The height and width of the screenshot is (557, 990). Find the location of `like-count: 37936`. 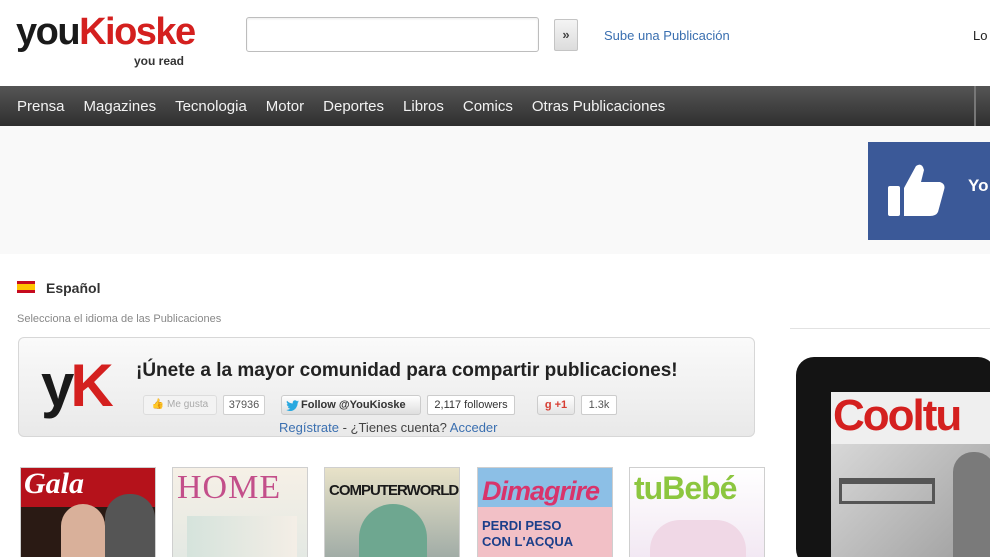

like-count: 37936 is located at coordinates (244, 405).